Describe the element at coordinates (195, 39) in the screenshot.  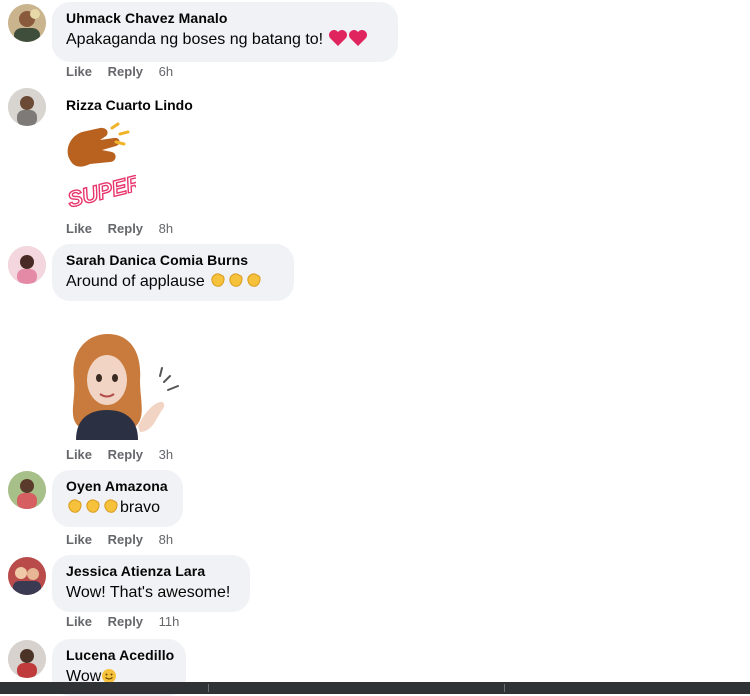
I see `comment-text-content: Apakaganda ng boses ng batang to!` at that location.